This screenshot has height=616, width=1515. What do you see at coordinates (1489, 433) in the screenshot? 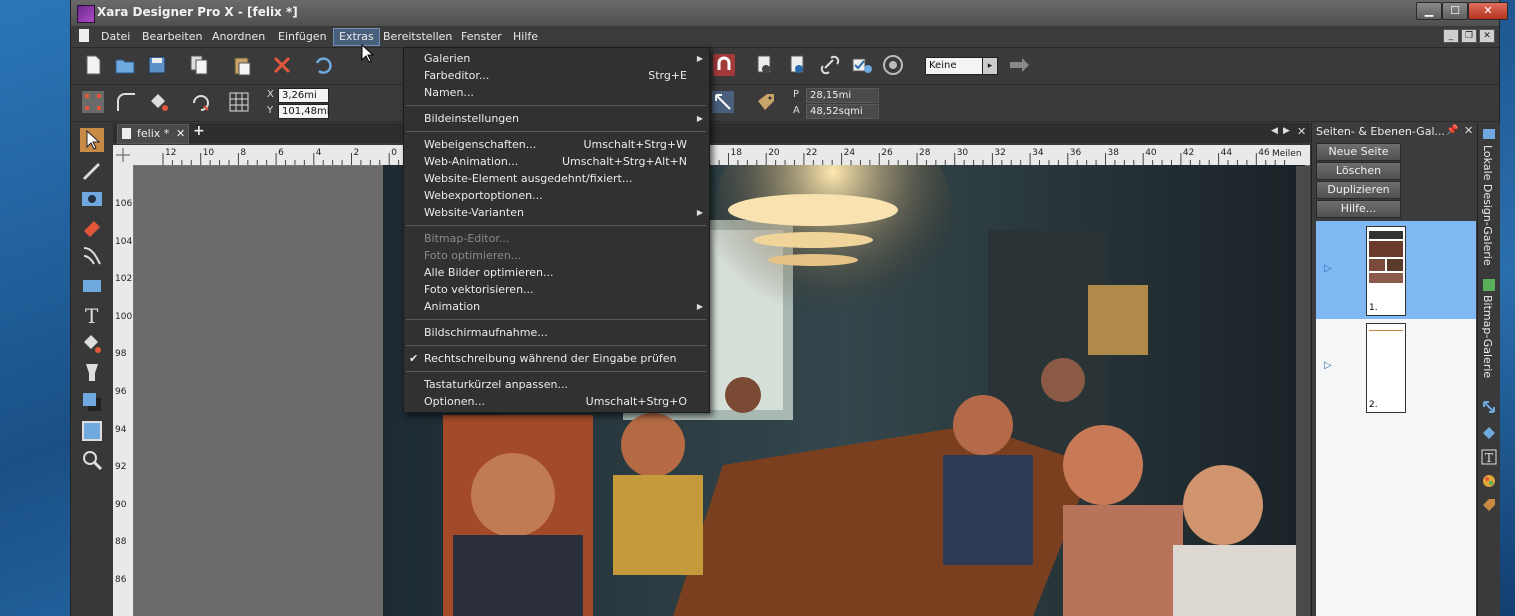
I see `fill-gallery-icon` at bounding box center [1489, 433].